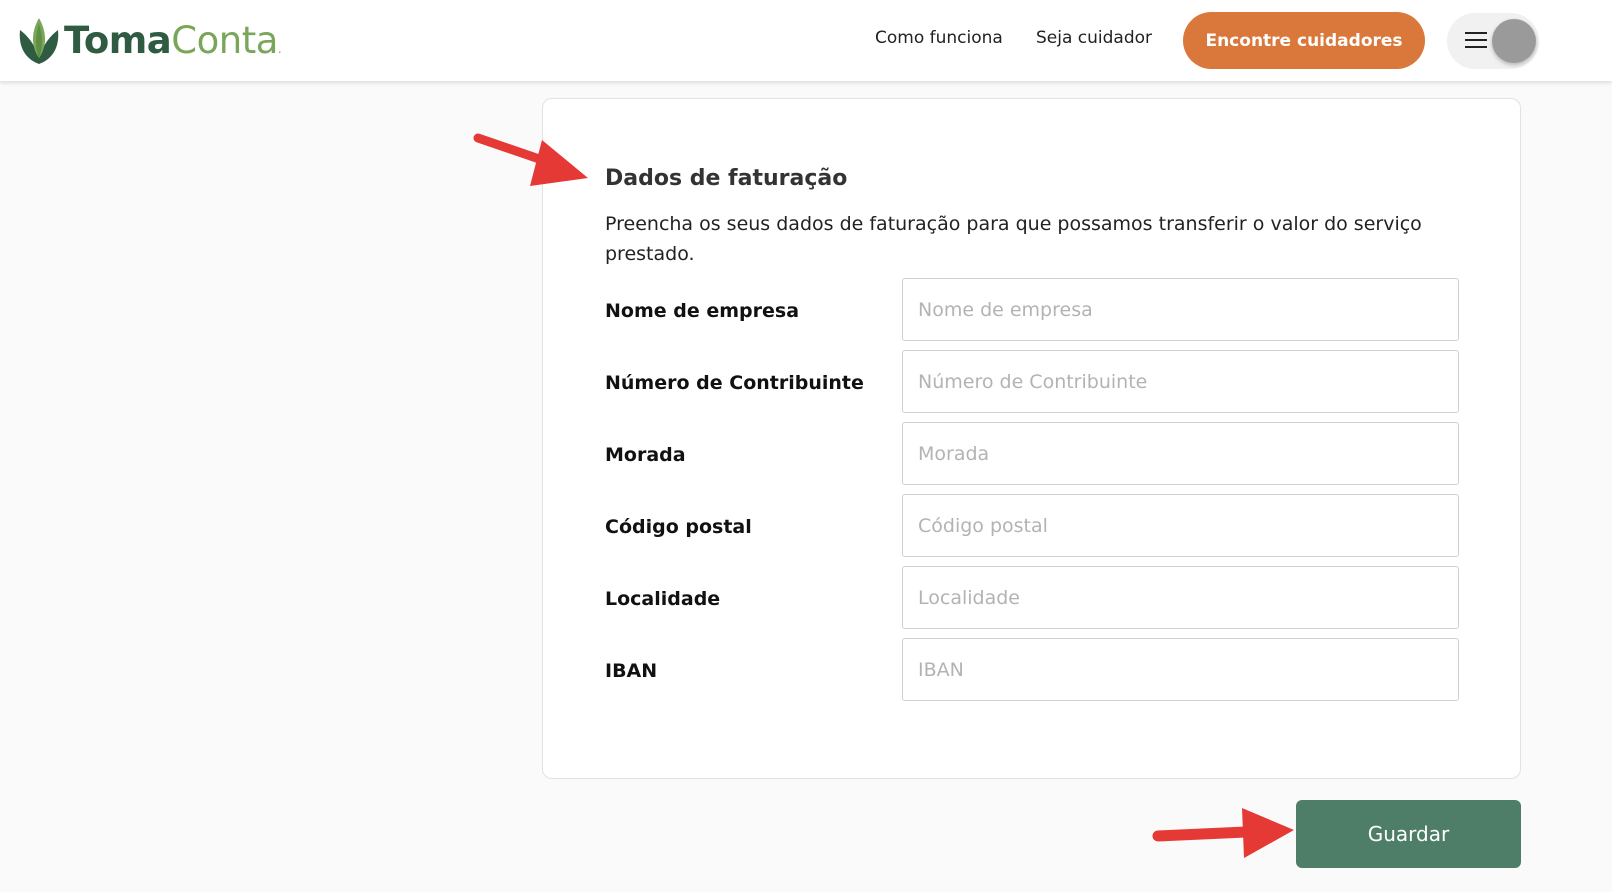 The height and width of the screenshot is (892, 1612). I want to click on user-menu-toggle, so click(1493, 41).